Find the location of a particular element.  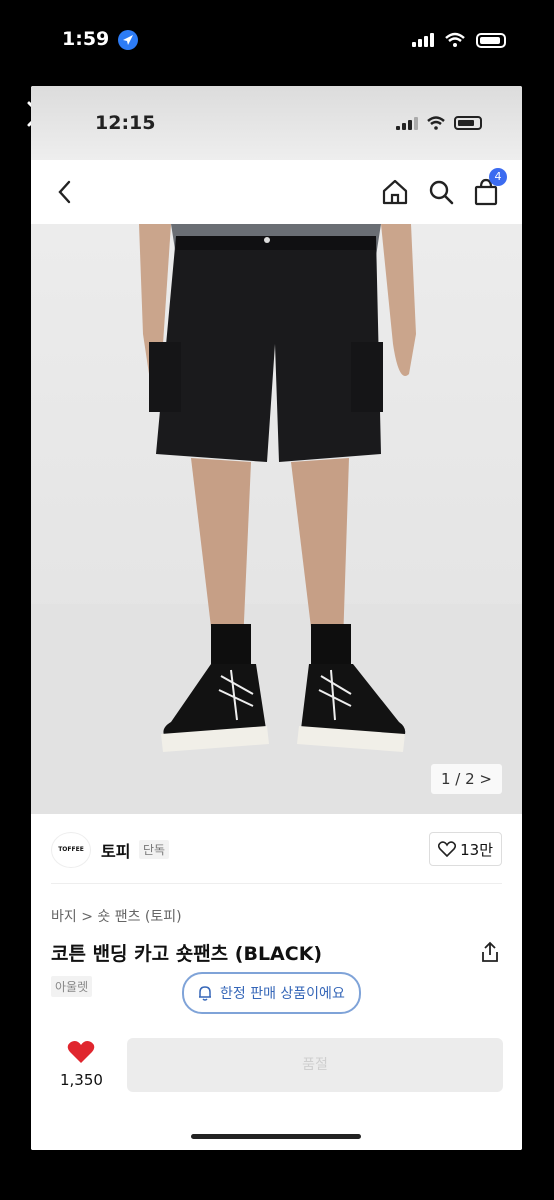

limited-sale-text: 한정 판매 상품이에요 is located at coordinates (282, 994).